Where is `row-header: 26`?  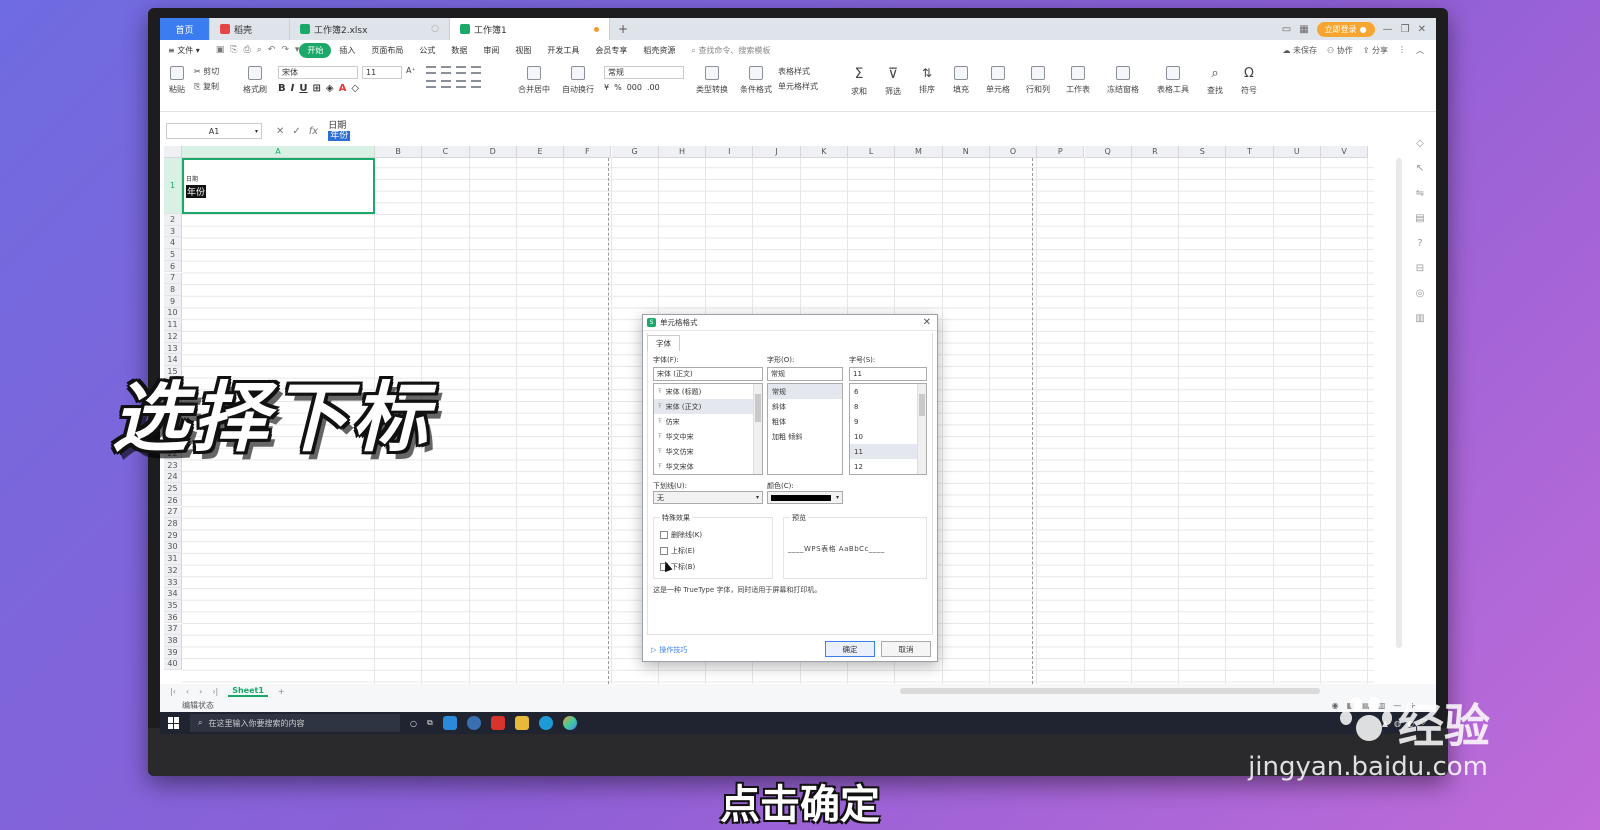 row-header: 26 is located at coordinates (173, 500).